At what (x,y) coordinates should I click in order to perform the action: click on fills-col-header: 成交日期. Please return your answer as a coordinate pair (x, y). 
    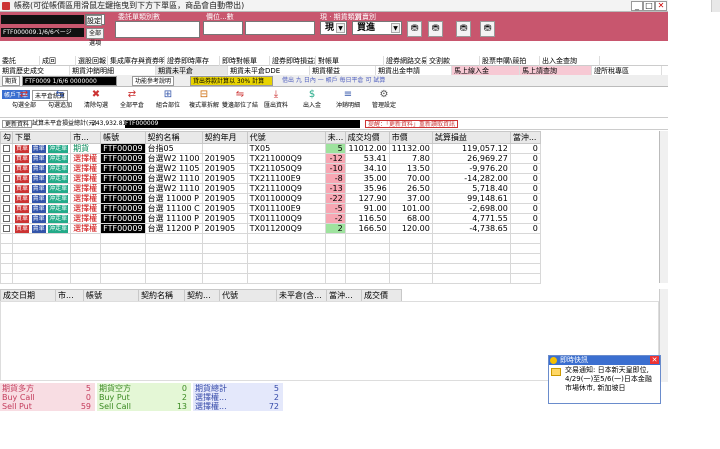
    Looking at the image, I should click on (28, 295).